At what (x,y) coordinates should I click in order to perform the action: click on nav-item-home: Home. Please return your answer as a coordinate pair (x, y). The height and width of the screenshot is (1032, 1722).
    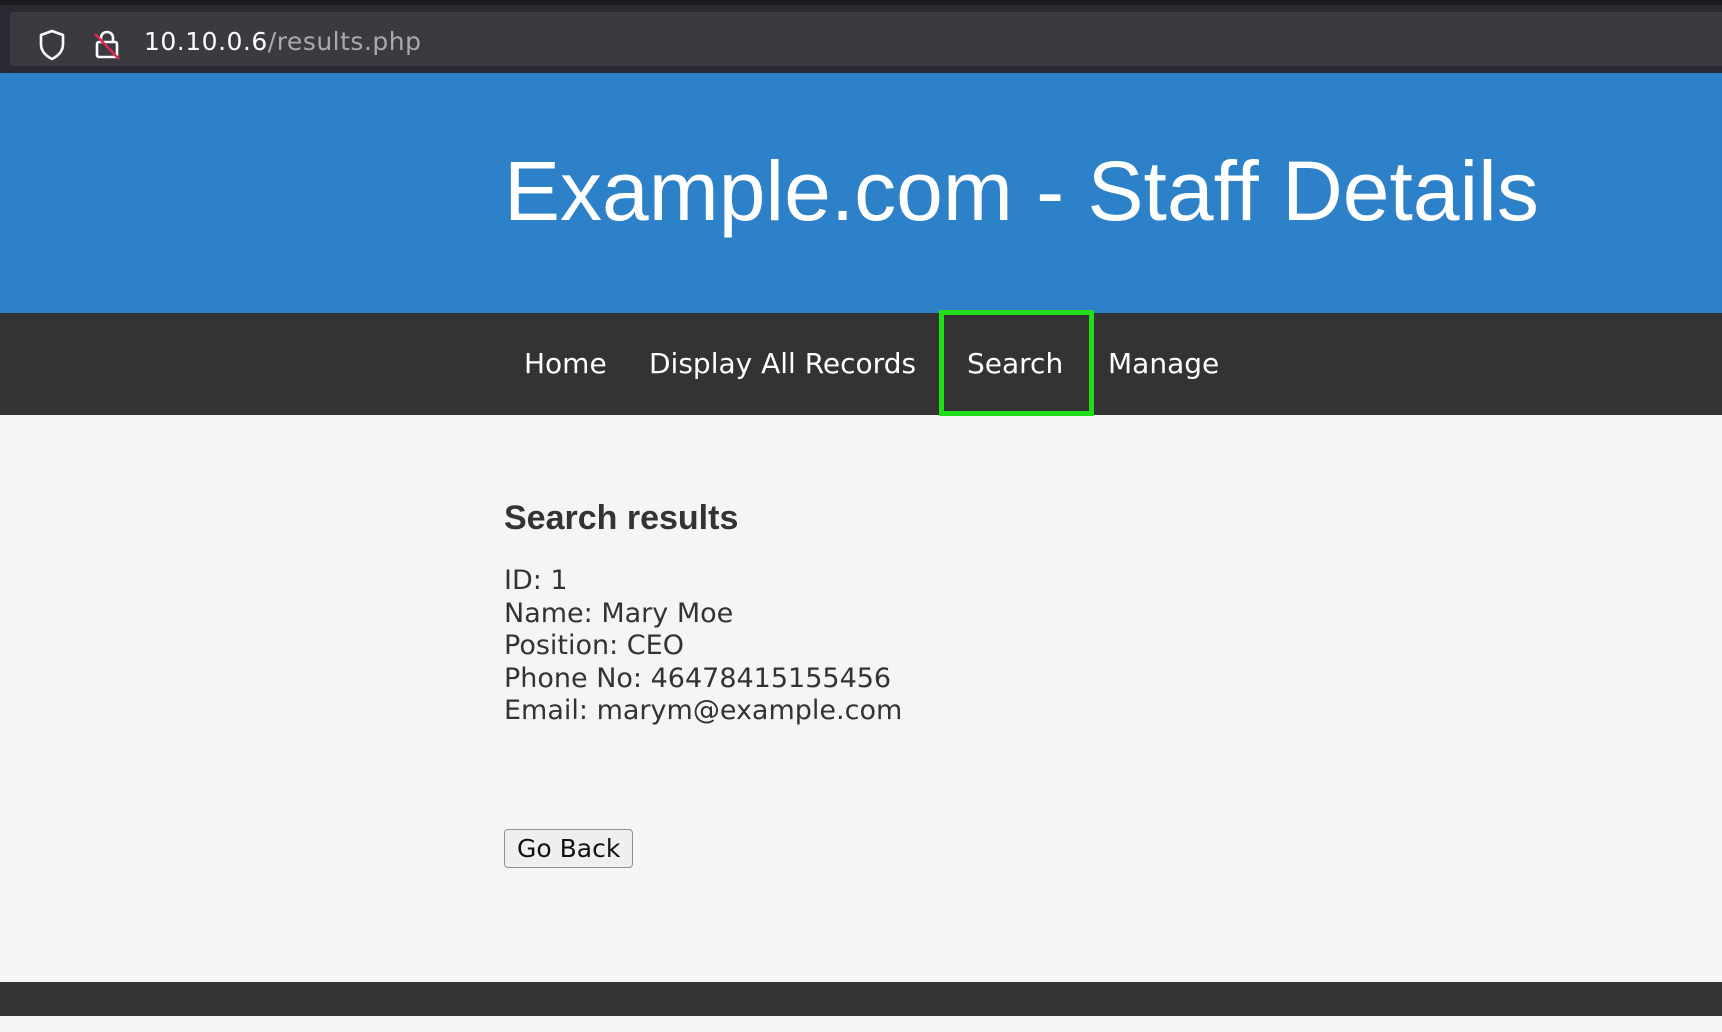
    Looking at the image, I should click on (565, 364).